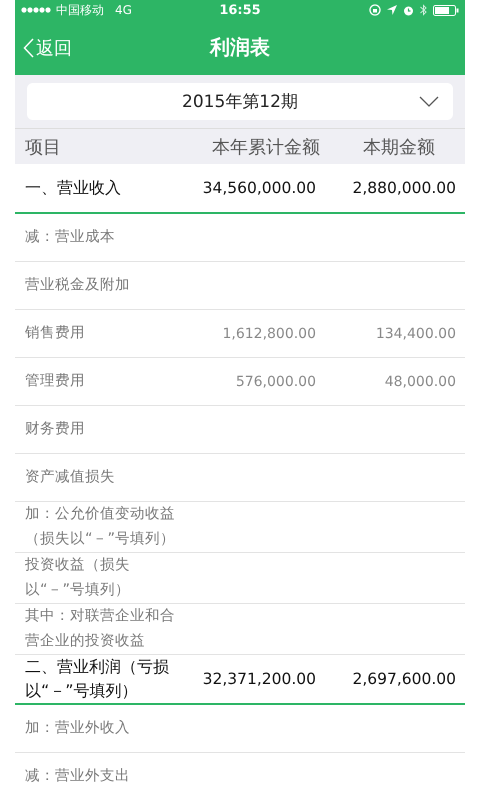 Image resolution: width=480 pixels, height=800 pixels. I want to click on chevron-down-icon, so click(429, 101).